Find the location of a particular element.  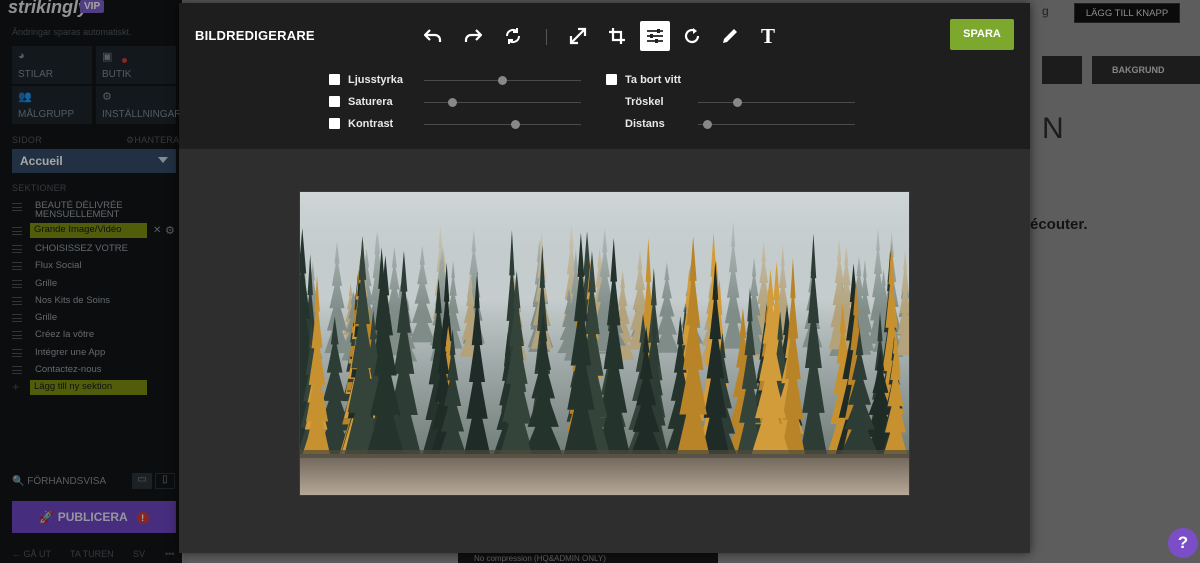

contrast-slider is located at coordinates (502, 124).